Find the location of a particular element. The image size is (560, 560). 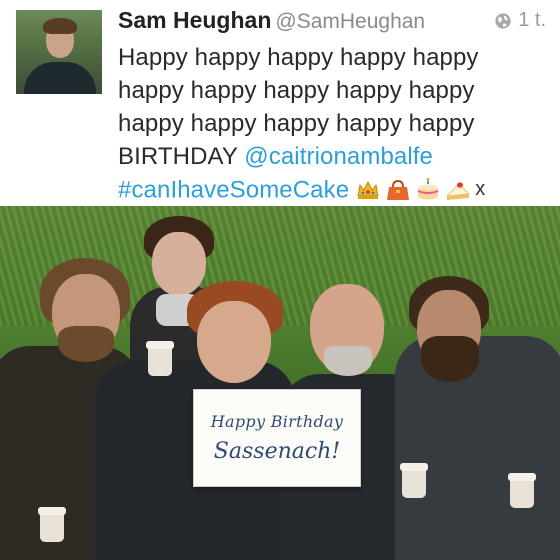

globe-icon is located at coordinates (503, 20).